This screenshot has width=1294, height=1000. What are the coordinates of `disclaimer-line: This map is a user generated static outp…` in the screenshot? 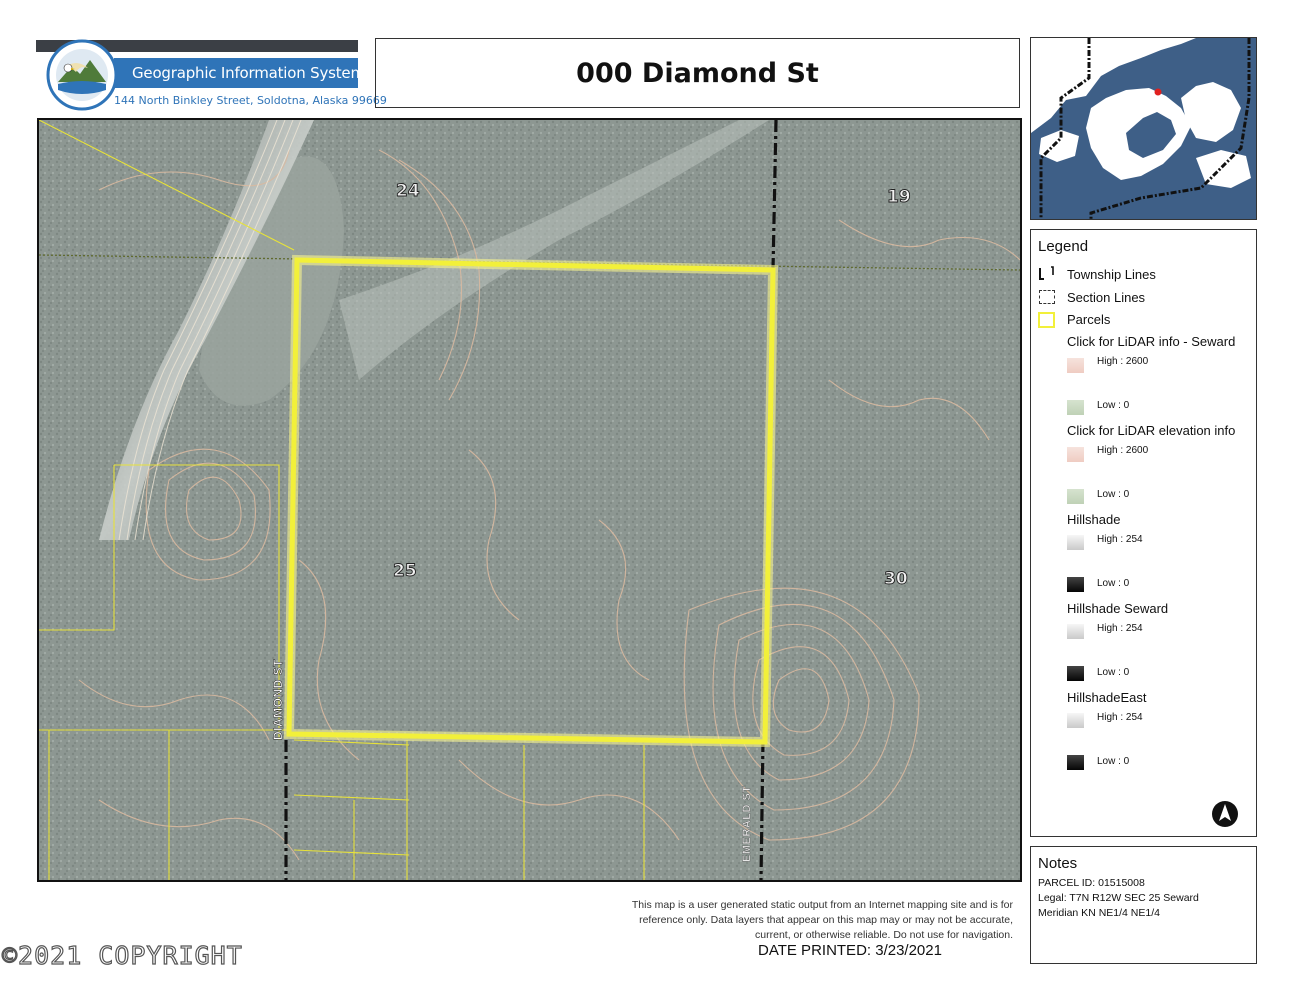 It's located at (822, 905).